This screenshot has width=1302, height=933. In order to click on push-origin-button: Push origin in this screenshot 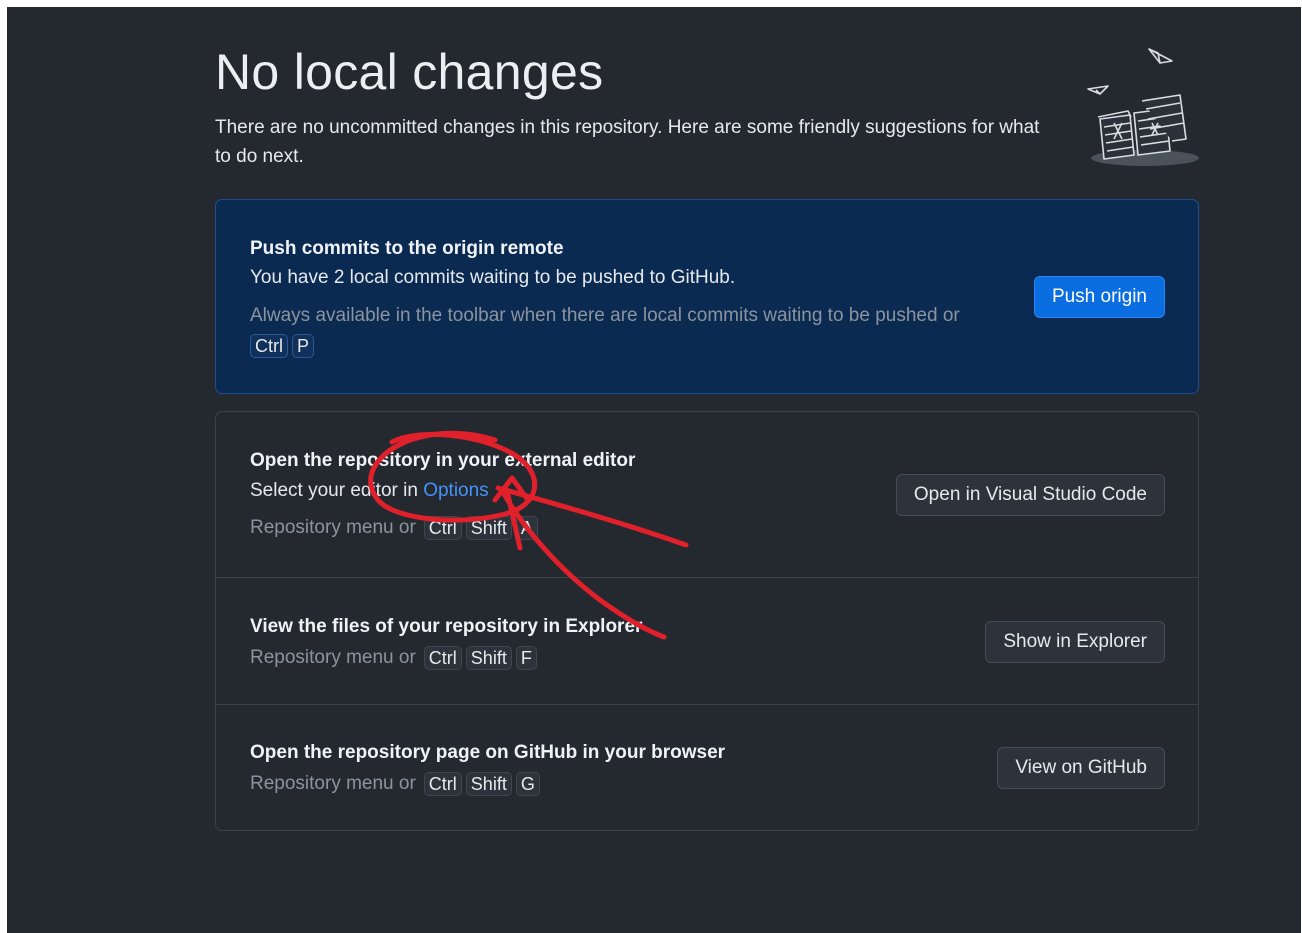, I will do `click(1099, 297)`.